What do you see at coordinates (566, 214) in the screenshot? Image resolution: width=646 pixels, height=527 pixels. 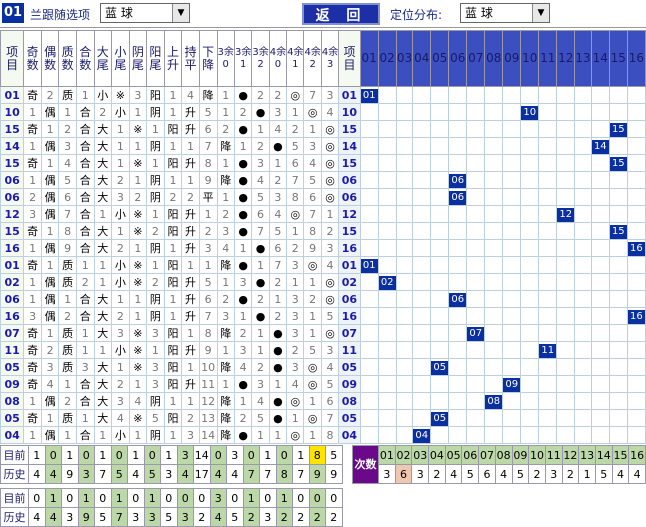 I see `position-cell: 12` at bounding box center [566, 214].